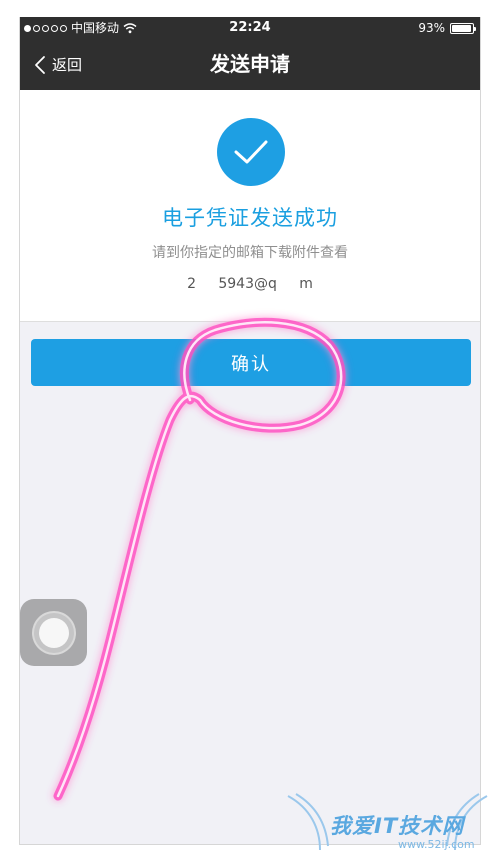 The height and width of the screenshot is (863, 500). I want to click on assistive-touch-button, so click(53, 632).